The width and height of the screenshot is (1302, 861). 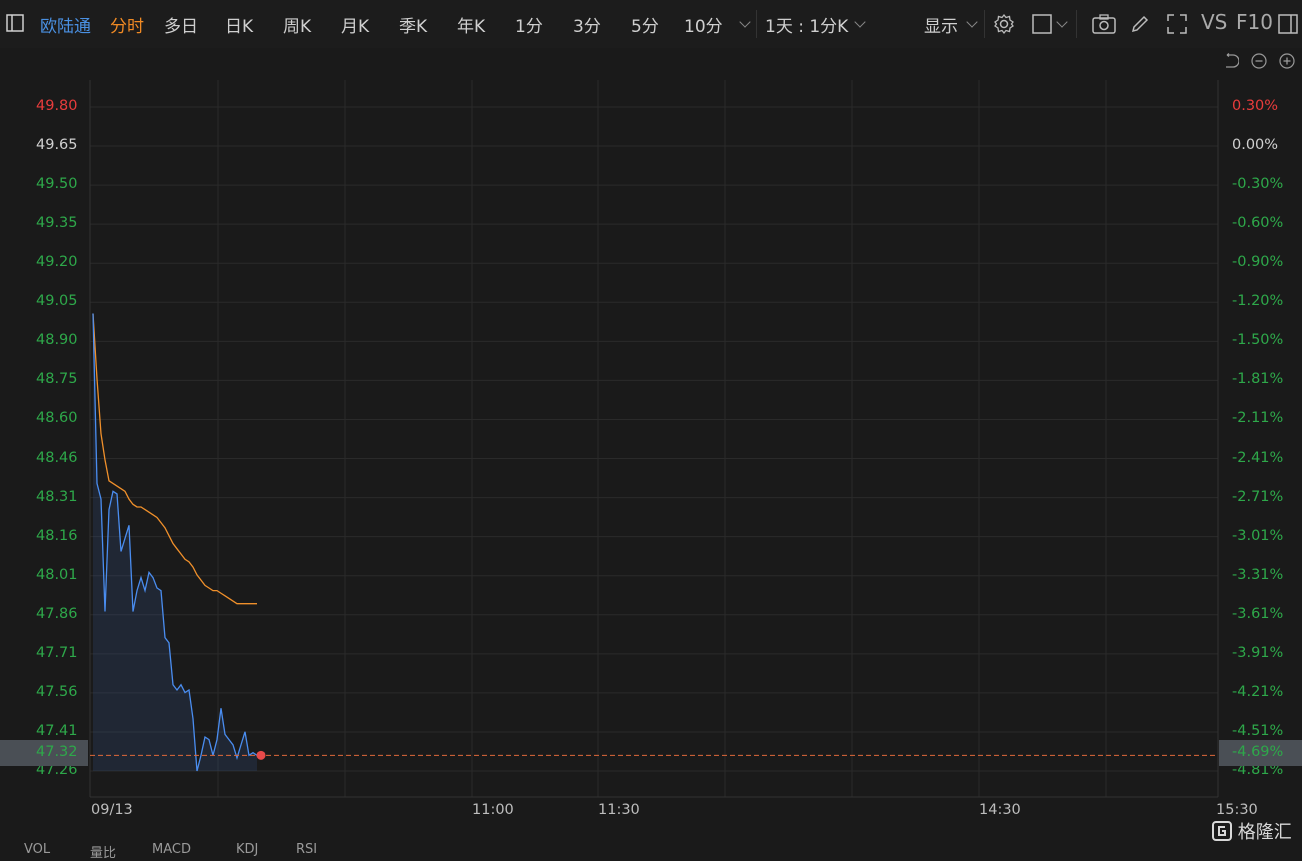 I want to click on price-tick-label: 47.56, so click(x=57, y=691).